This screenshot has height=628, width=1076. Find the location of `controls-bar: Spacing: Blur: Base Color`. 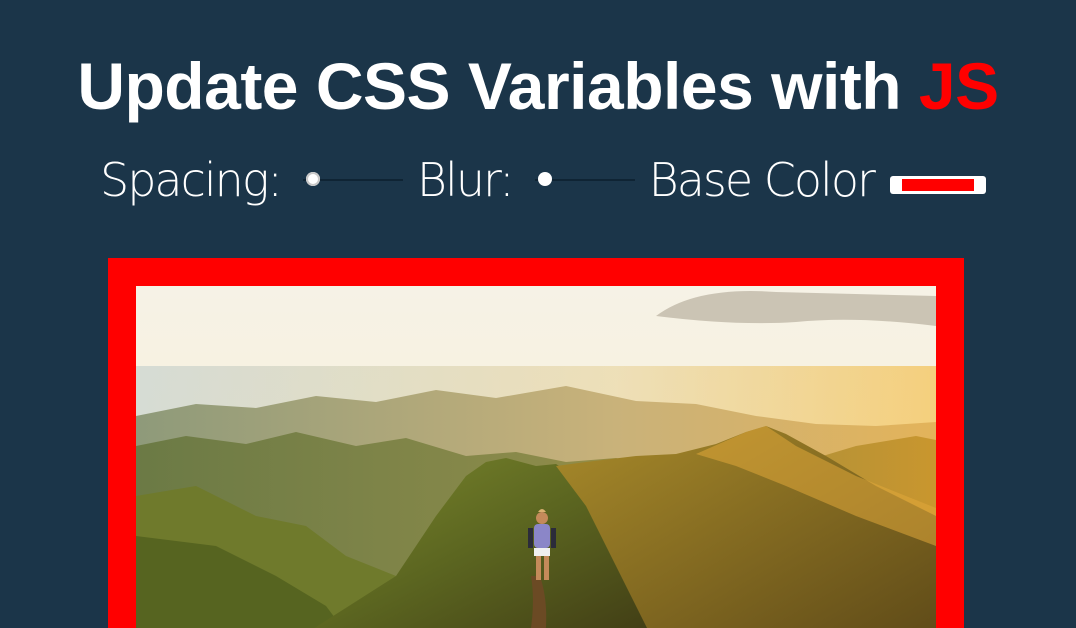

controls-bar: Spacing: Blur: Base Color is located at coordinates (543, 180).